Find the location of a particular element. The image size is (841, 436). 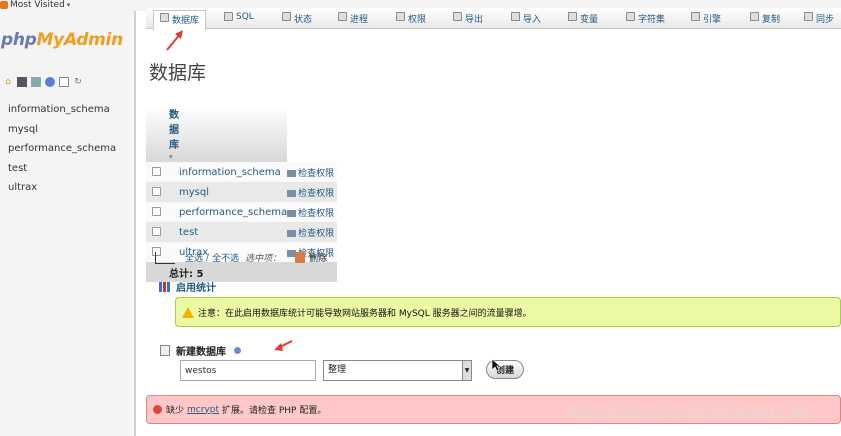

column-header-database: 数据库 ▾ is located at coordinates (162, 134).